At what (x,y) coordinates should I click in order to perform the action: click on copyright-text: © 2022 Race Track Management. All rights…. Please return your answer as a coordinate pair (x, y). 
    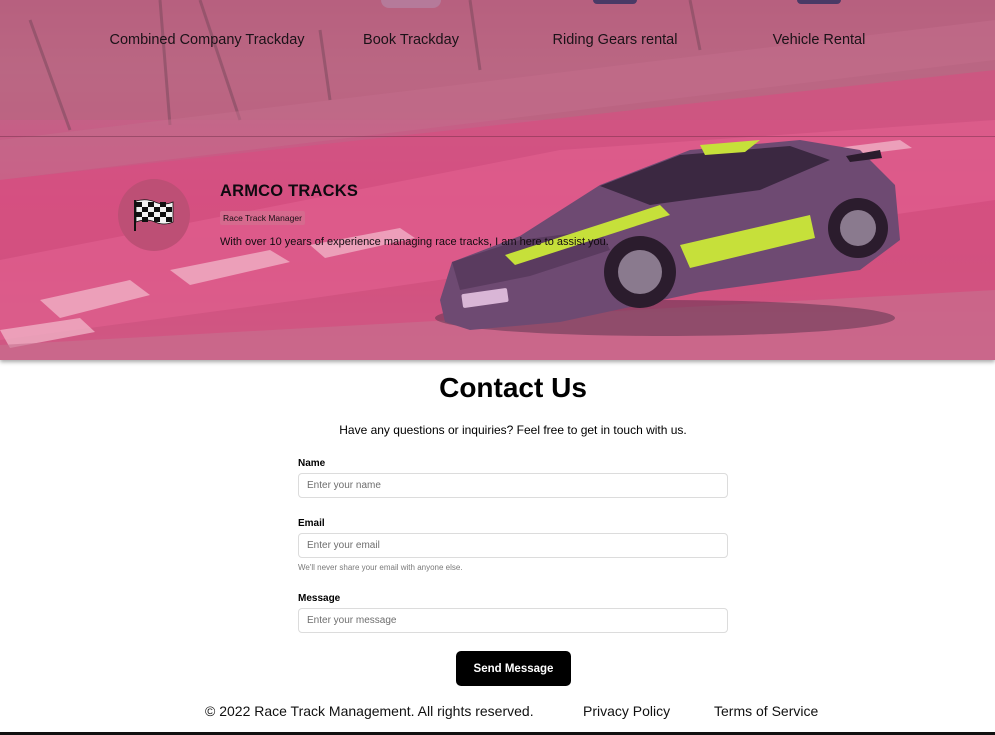
    Looking at the image, I should click on (369, 711).